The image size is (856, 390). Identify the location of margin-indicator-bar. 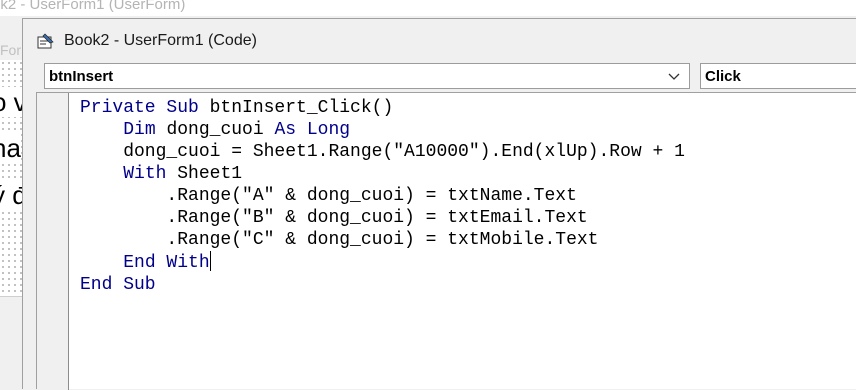
(53, 241).